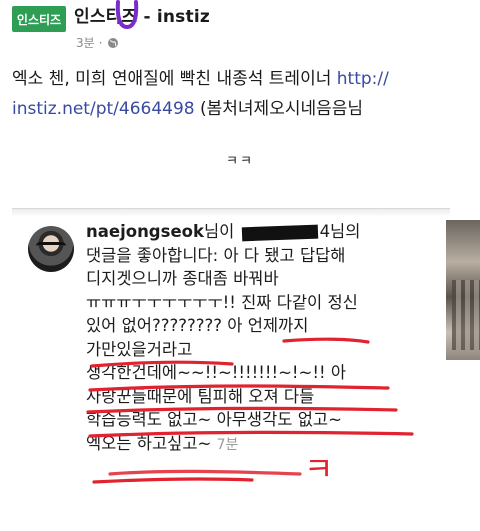 The width and height of the screenshot is (480, 531). What do you see at coordinates (103, 109) in the screenshot?
I see `post-link-end: instiz.net/pt/4664498` at bounding box center [103, 109].